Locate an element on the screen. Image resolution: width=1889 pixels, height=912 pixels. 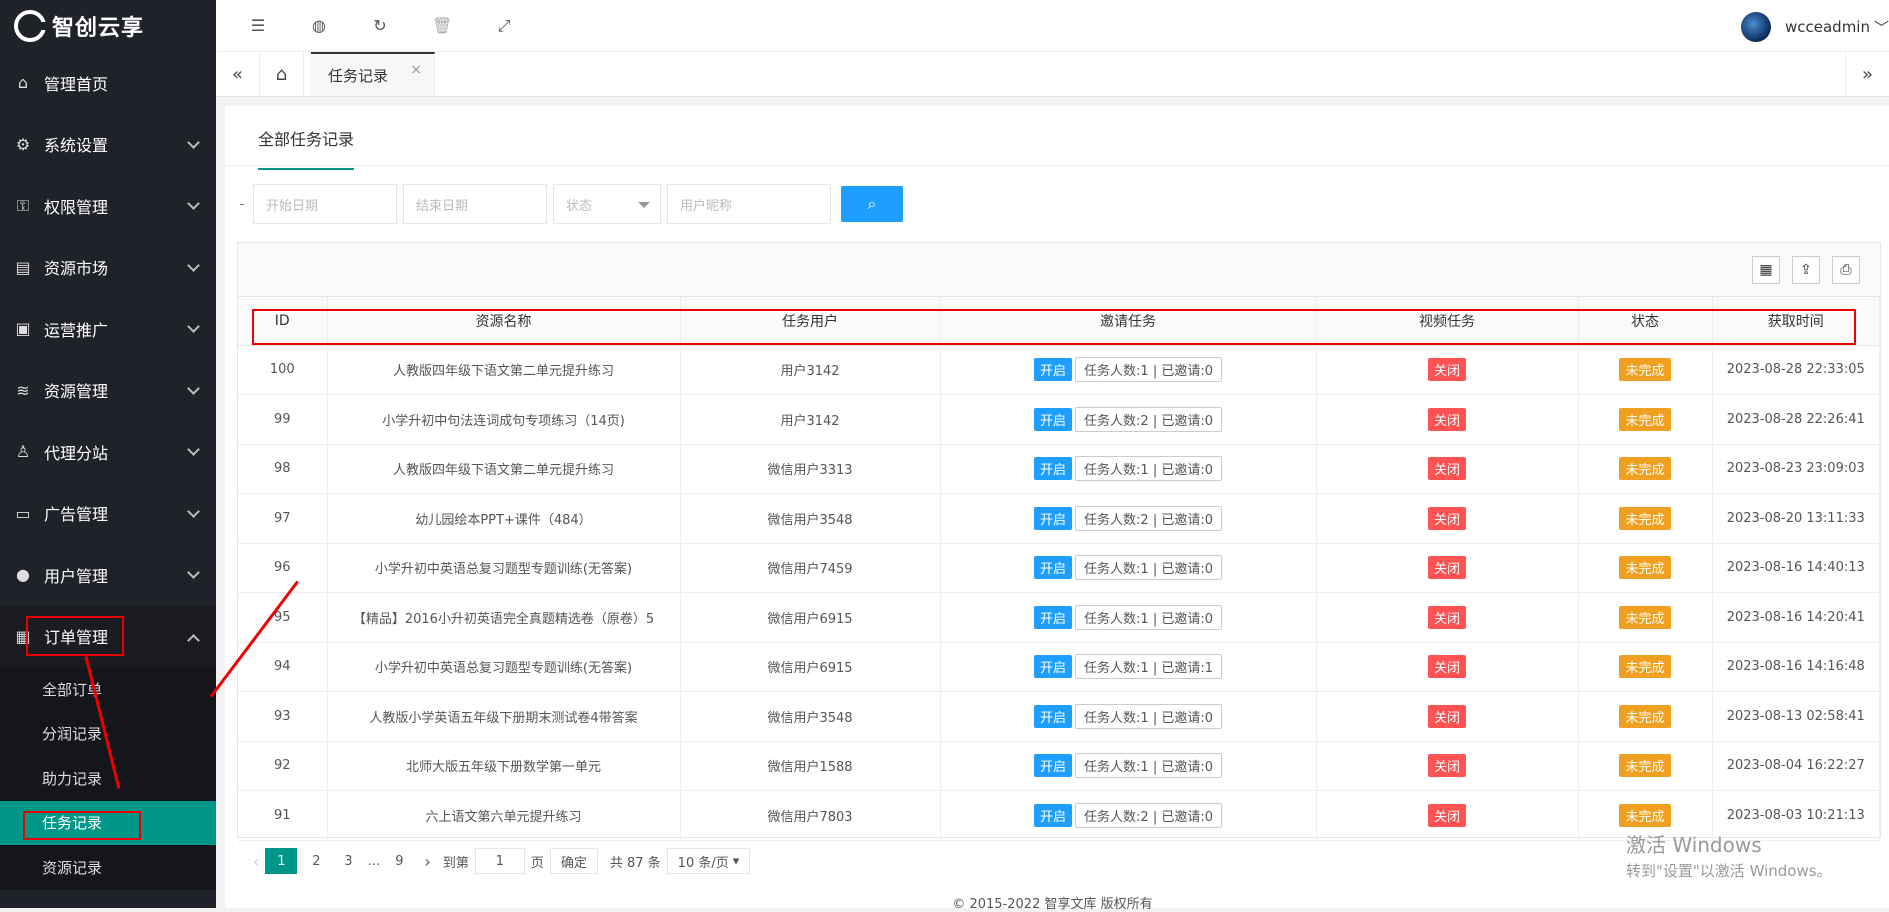
tab-task-records: 任务记录 × is located at coordinates (373, 74).